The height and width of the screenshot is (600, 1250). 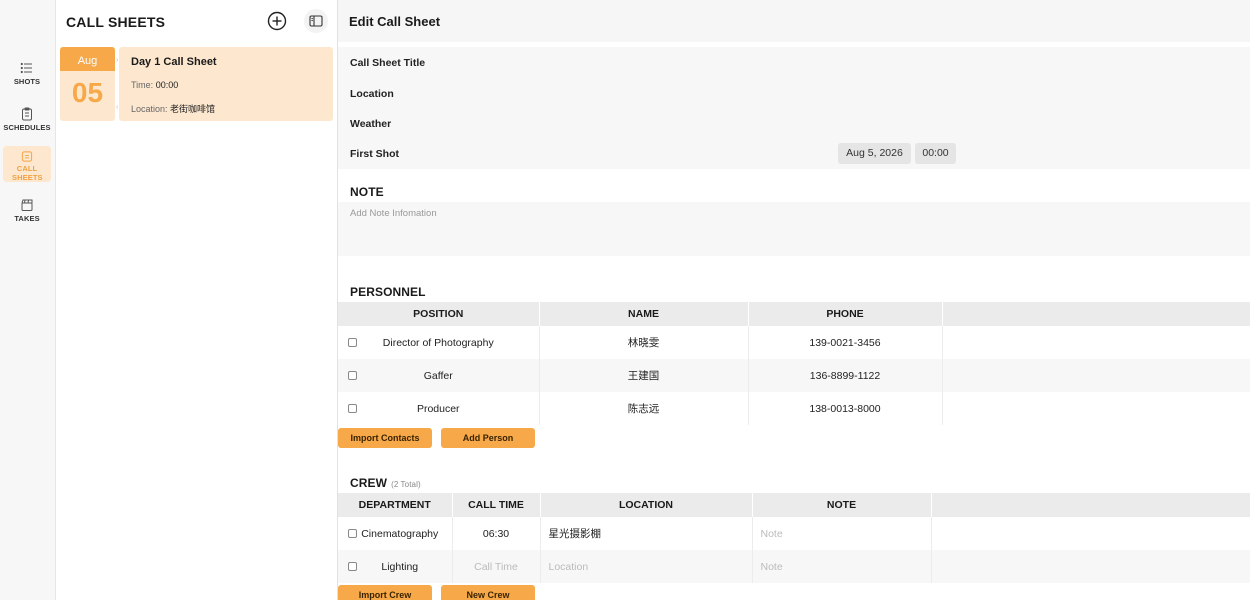 What do you see at coordinates (27, 213) in the screenshot?
I see `nav-takes: TAKES` at bounding box center [27, 213].